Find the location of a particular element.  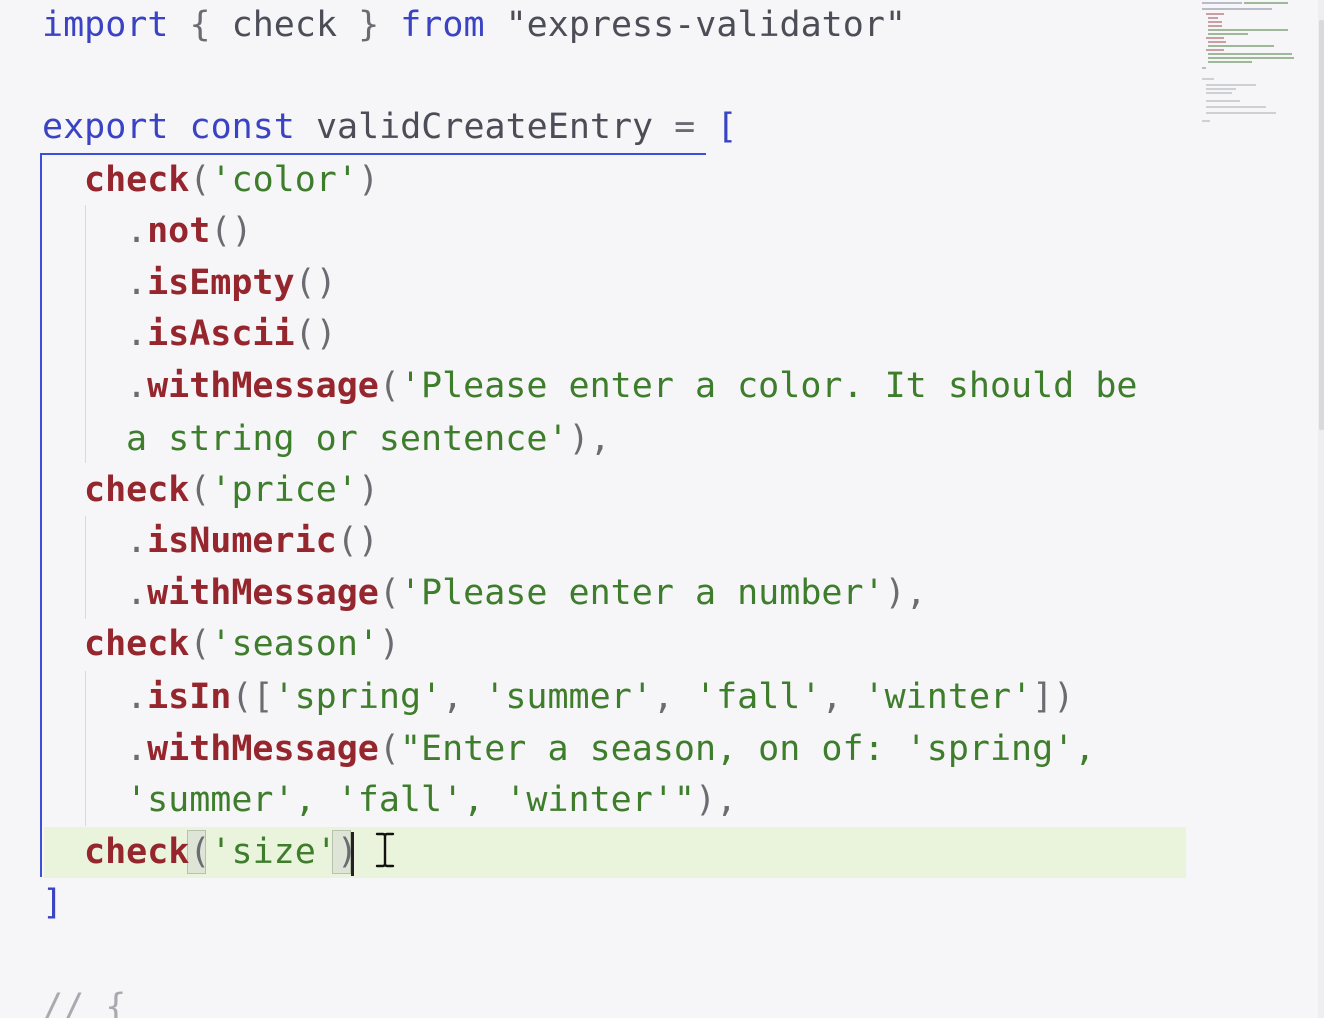

code-punctuation: = is located at coordinates (685, 127).